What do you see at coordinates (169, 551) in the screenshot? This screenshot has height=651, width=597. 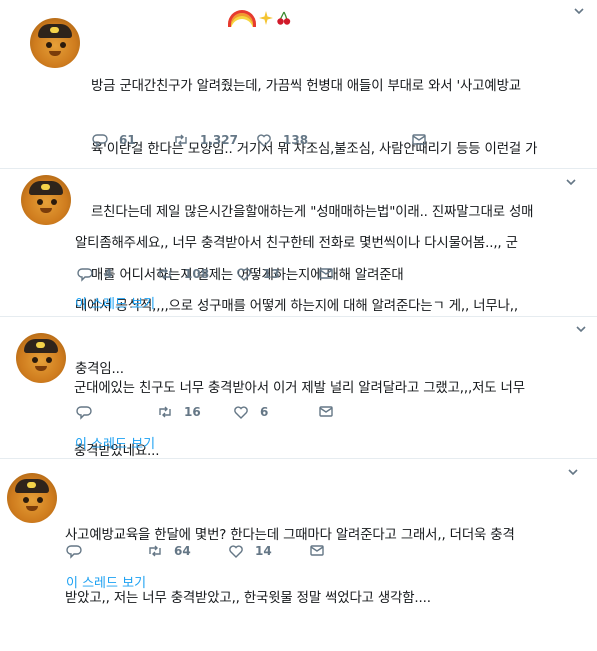 I see `retweet-button: 64` at bounding box center [169, 551].